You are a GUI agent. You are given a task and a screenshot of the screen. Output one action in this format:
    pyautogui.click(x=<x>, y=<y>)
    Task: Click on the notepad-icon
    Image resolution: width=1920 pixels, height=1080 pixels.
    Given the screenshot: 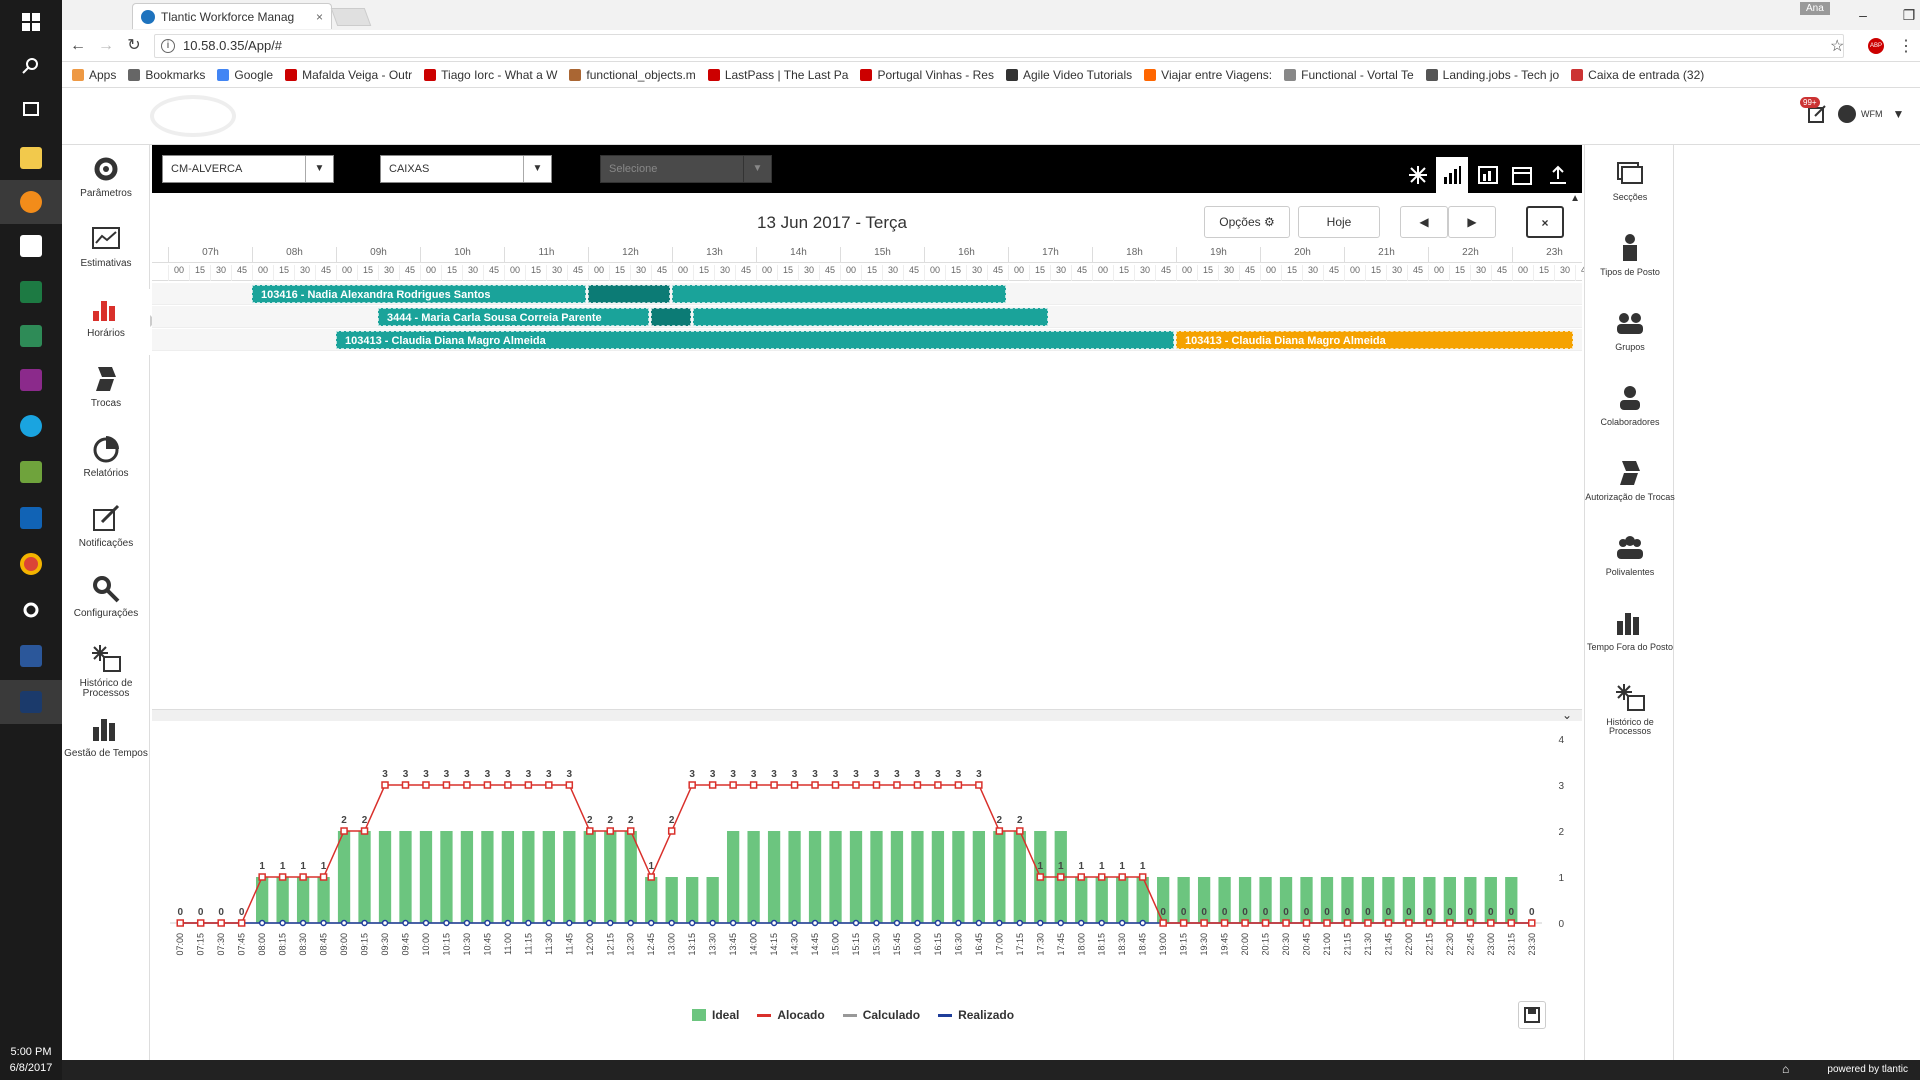 What is the action you would take?
    pyautogui.click(x=31, y=472)
    